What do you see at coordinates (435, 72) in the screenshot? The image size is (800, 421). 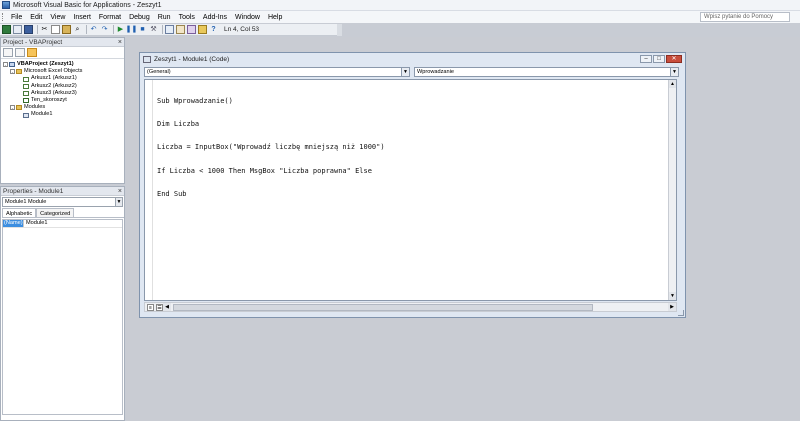 I see `procedure-combo-value: Wprowadzanie` at bounding box center [435, 72].